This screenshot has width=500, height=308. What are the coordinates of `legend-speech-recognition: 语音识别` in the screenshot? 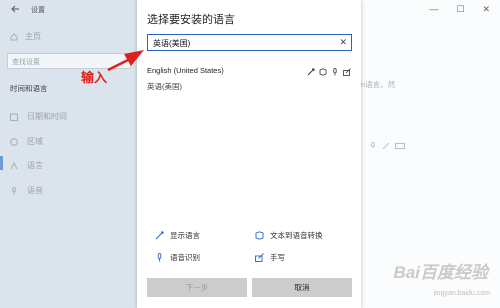 It's located at (177, 257).